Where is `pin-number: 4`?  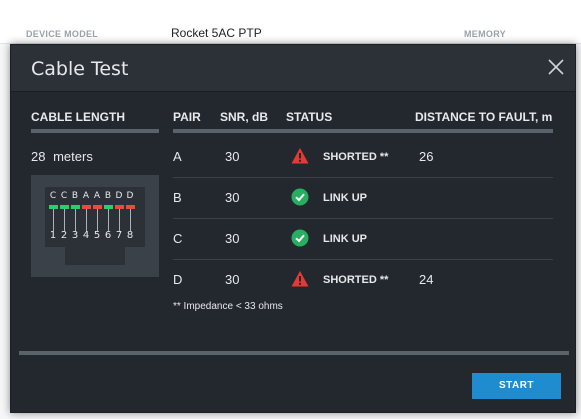
pin-number: 4 is located at coordinates (86, 235).